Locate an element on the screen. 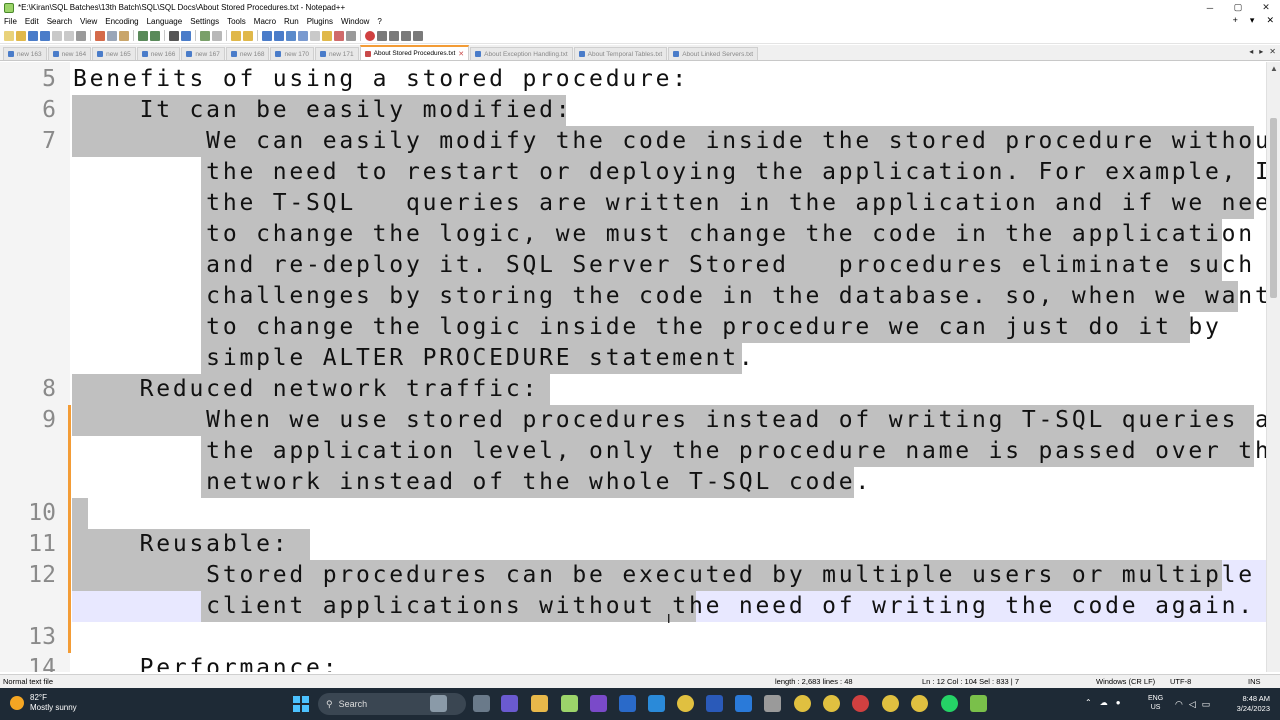  maximize-button: ▢ is located at coordinates (1238, 7).